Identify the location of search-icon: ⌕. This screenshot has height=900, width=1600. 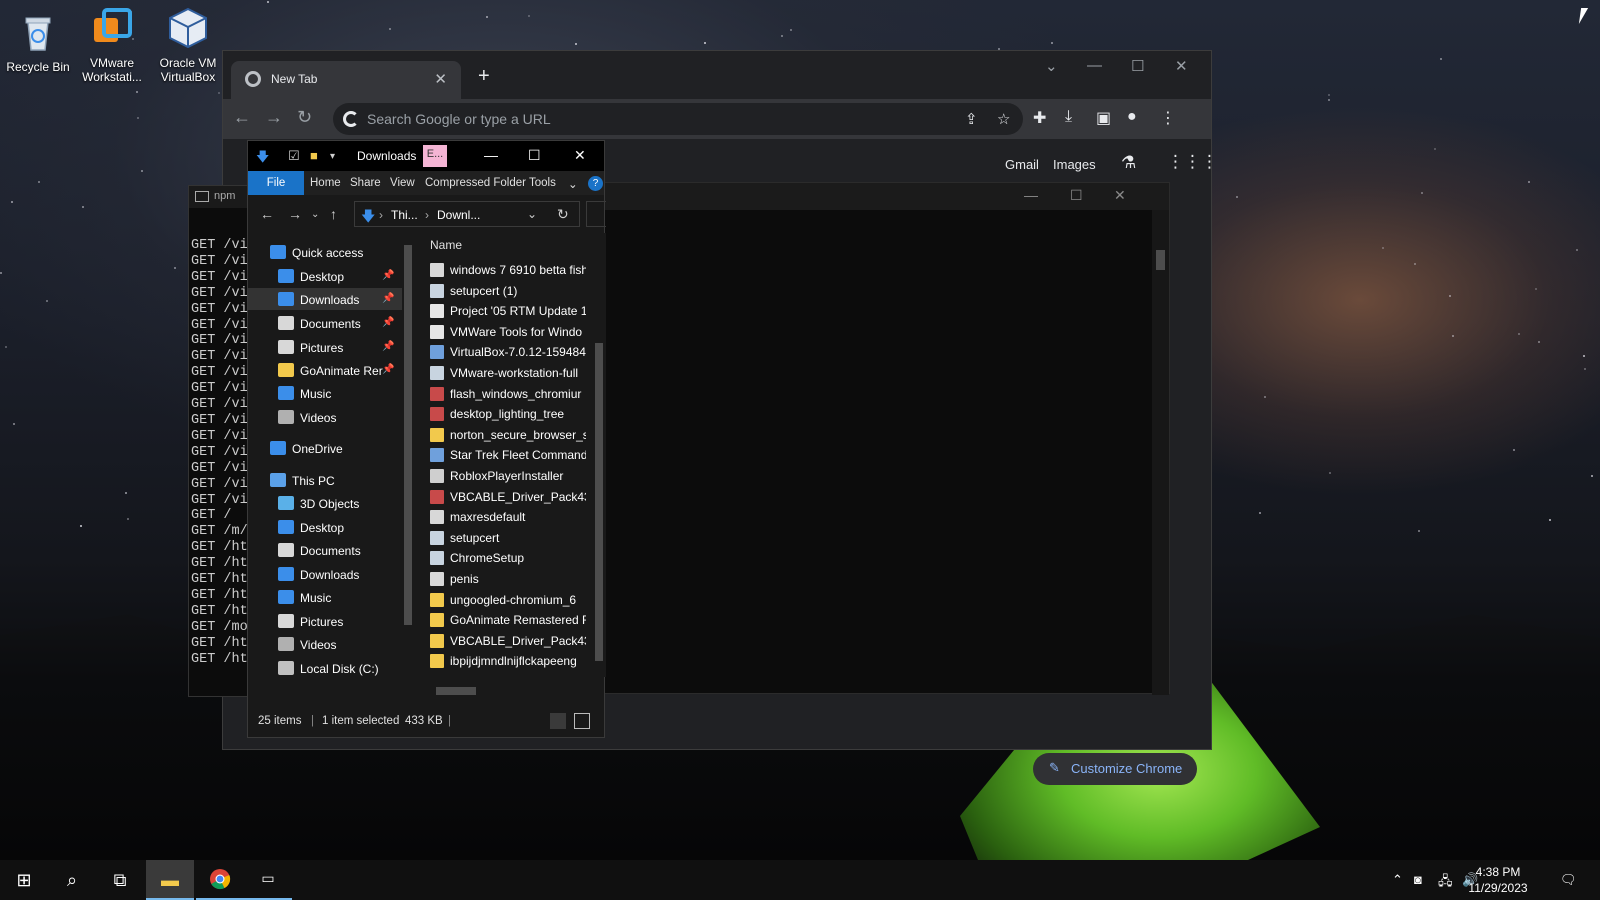
(72, 880).